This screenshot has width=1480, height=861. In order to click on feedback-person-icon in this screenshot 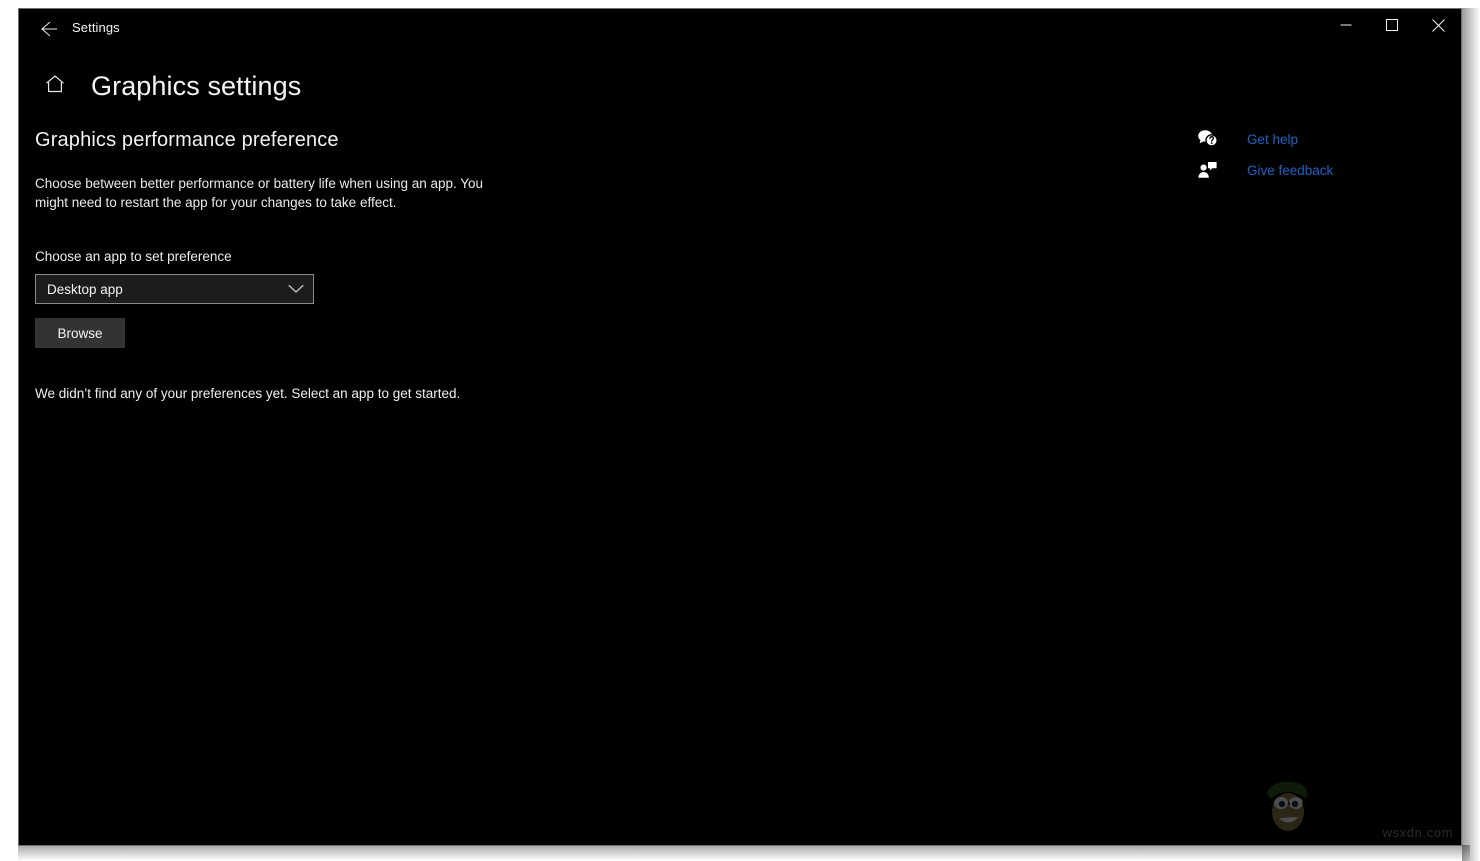, I will do `click(1210, 170)`.